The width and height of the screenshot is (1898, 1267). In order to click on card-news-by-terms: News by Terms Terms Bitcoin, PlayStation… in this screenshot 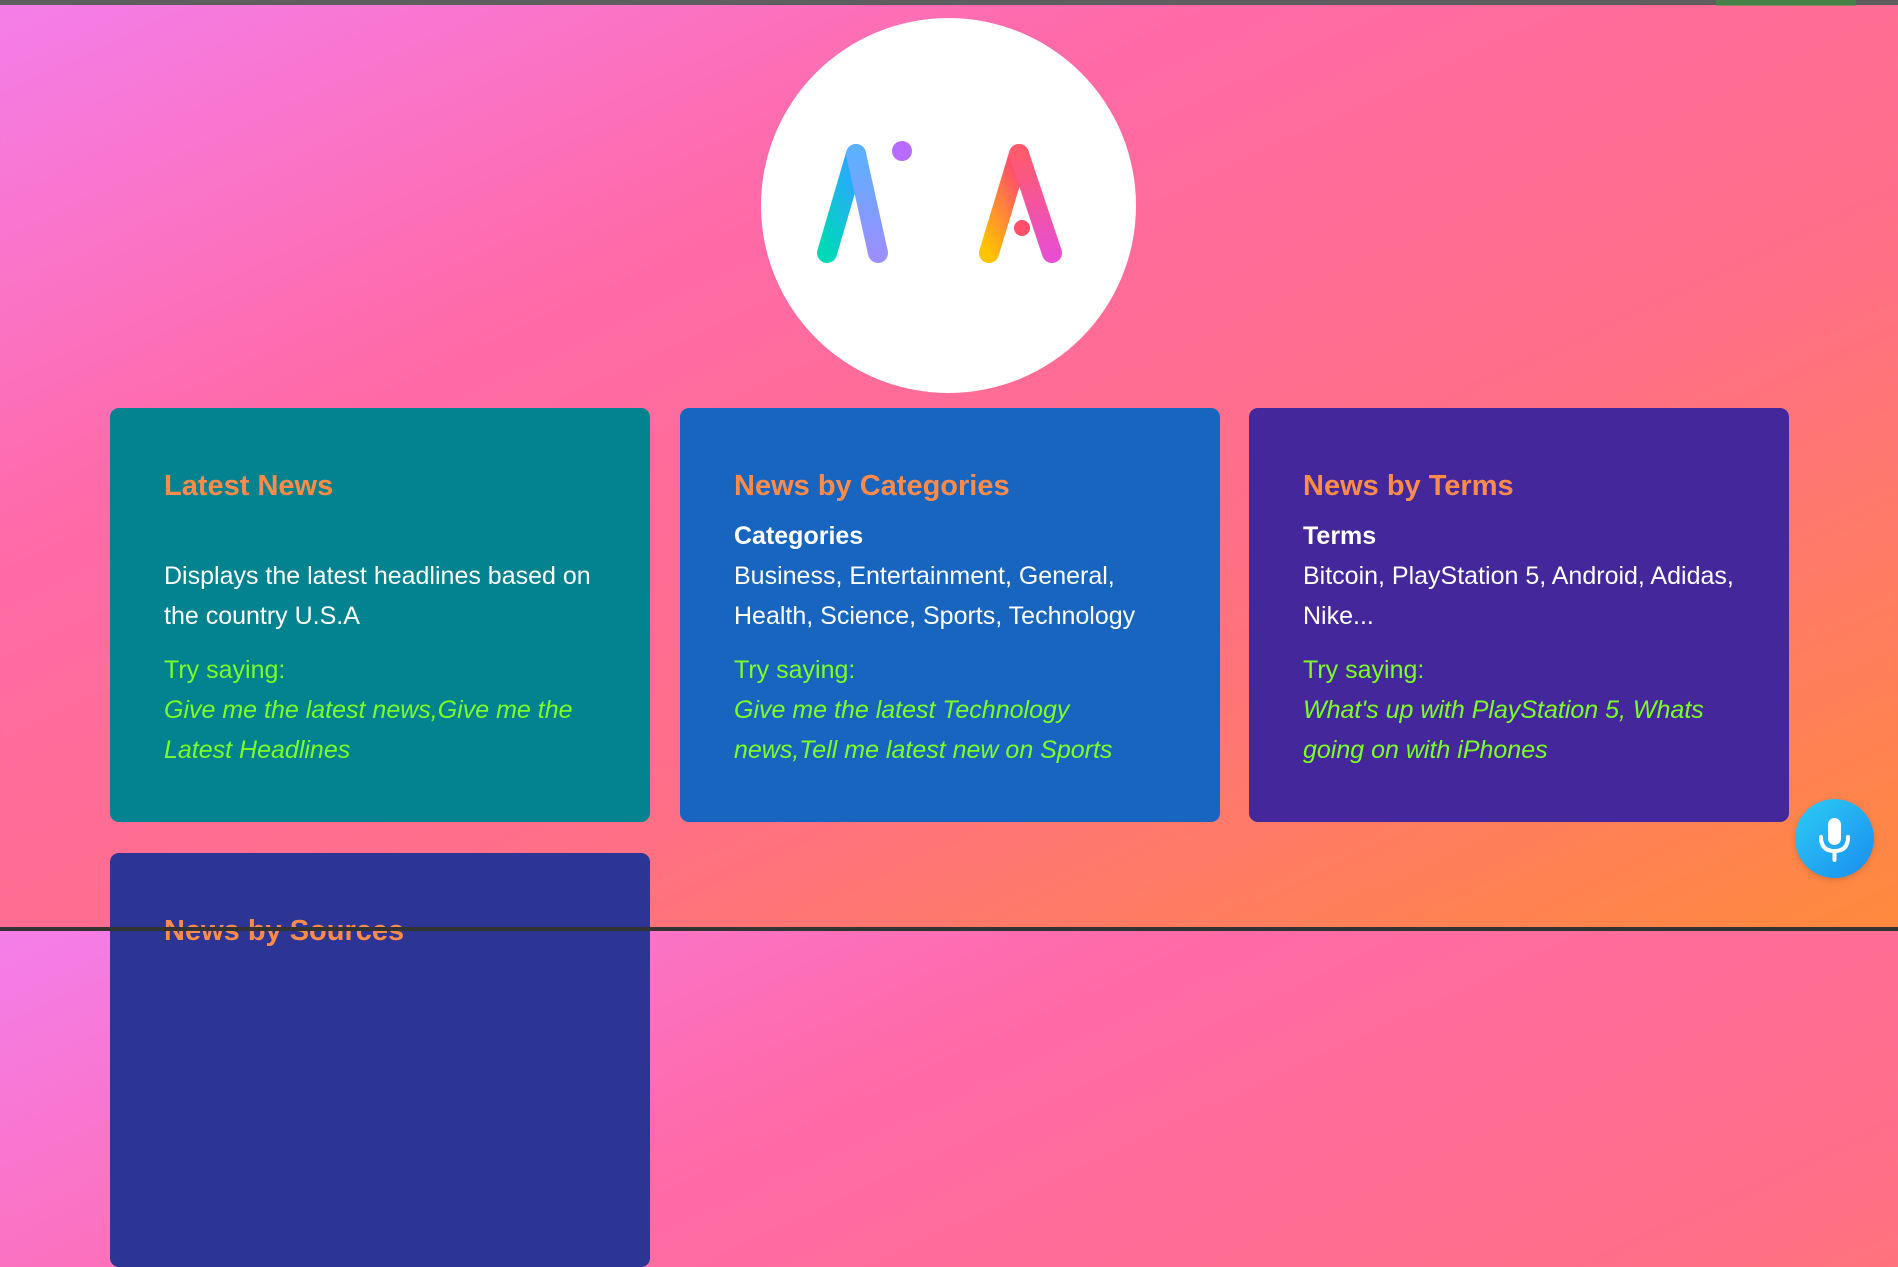, I will do `click(1519, 615)`.